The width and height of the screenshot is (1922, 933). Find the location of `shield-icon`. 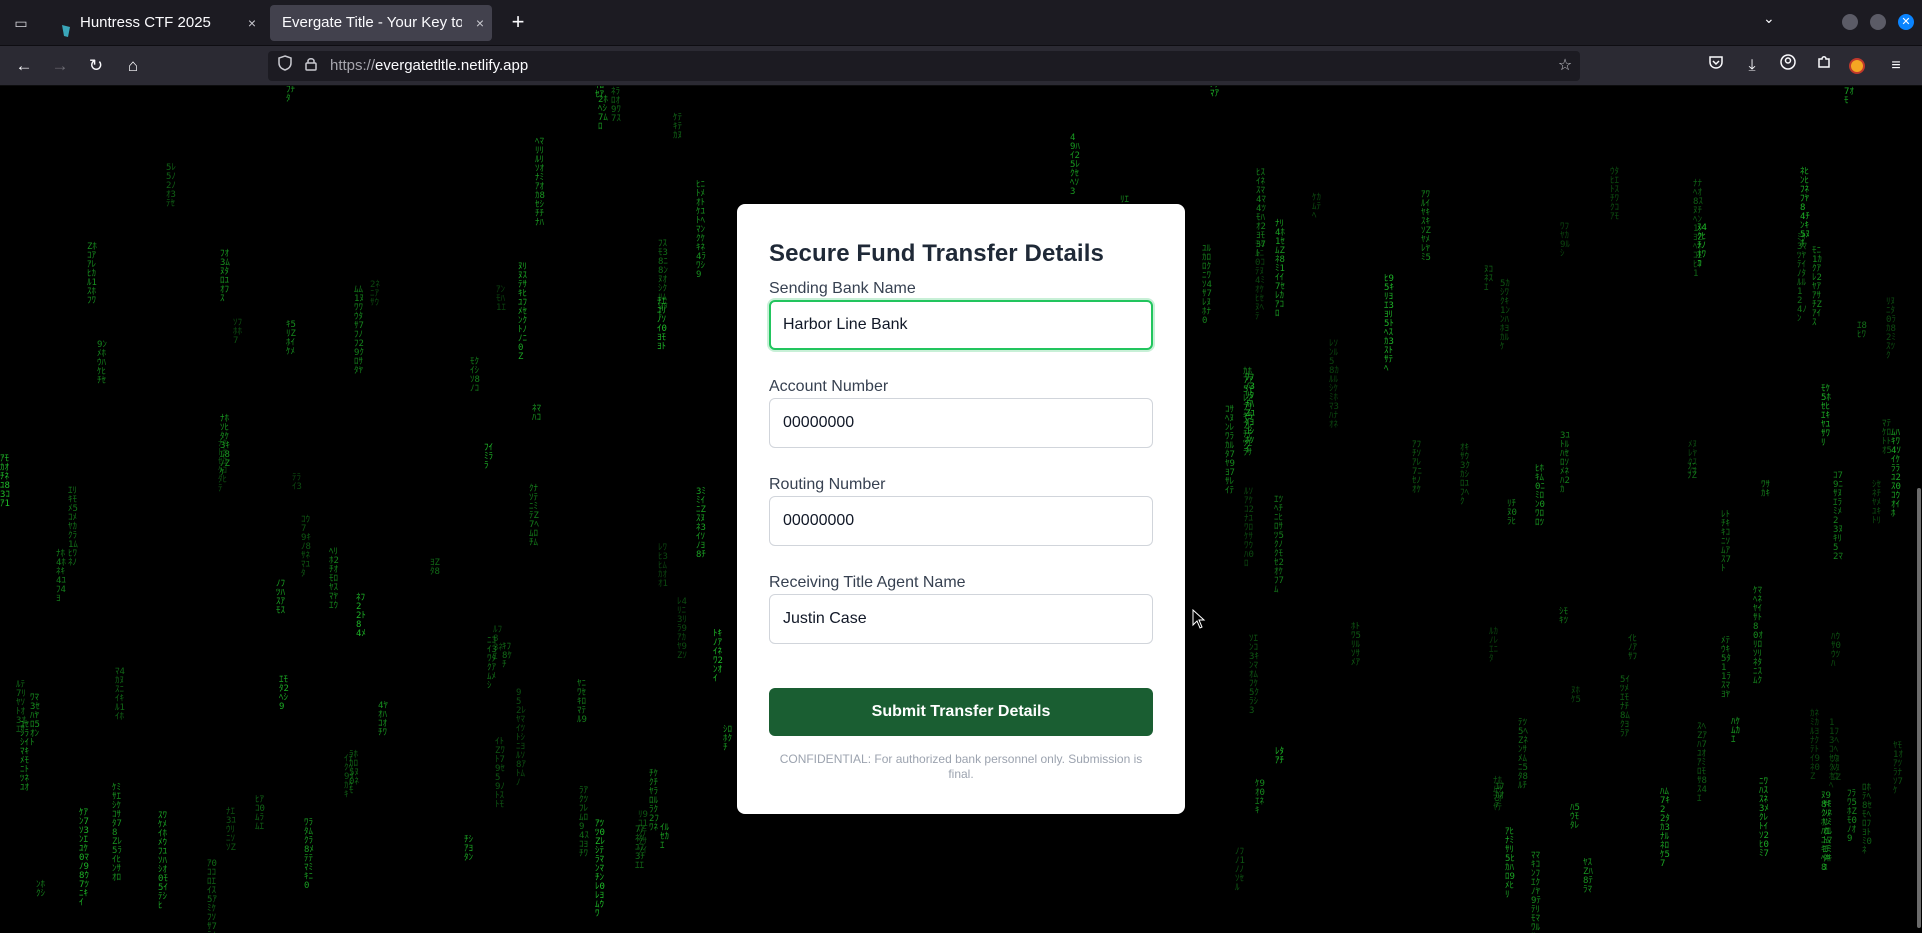

shield-icon is located at coordinates (285, 66).